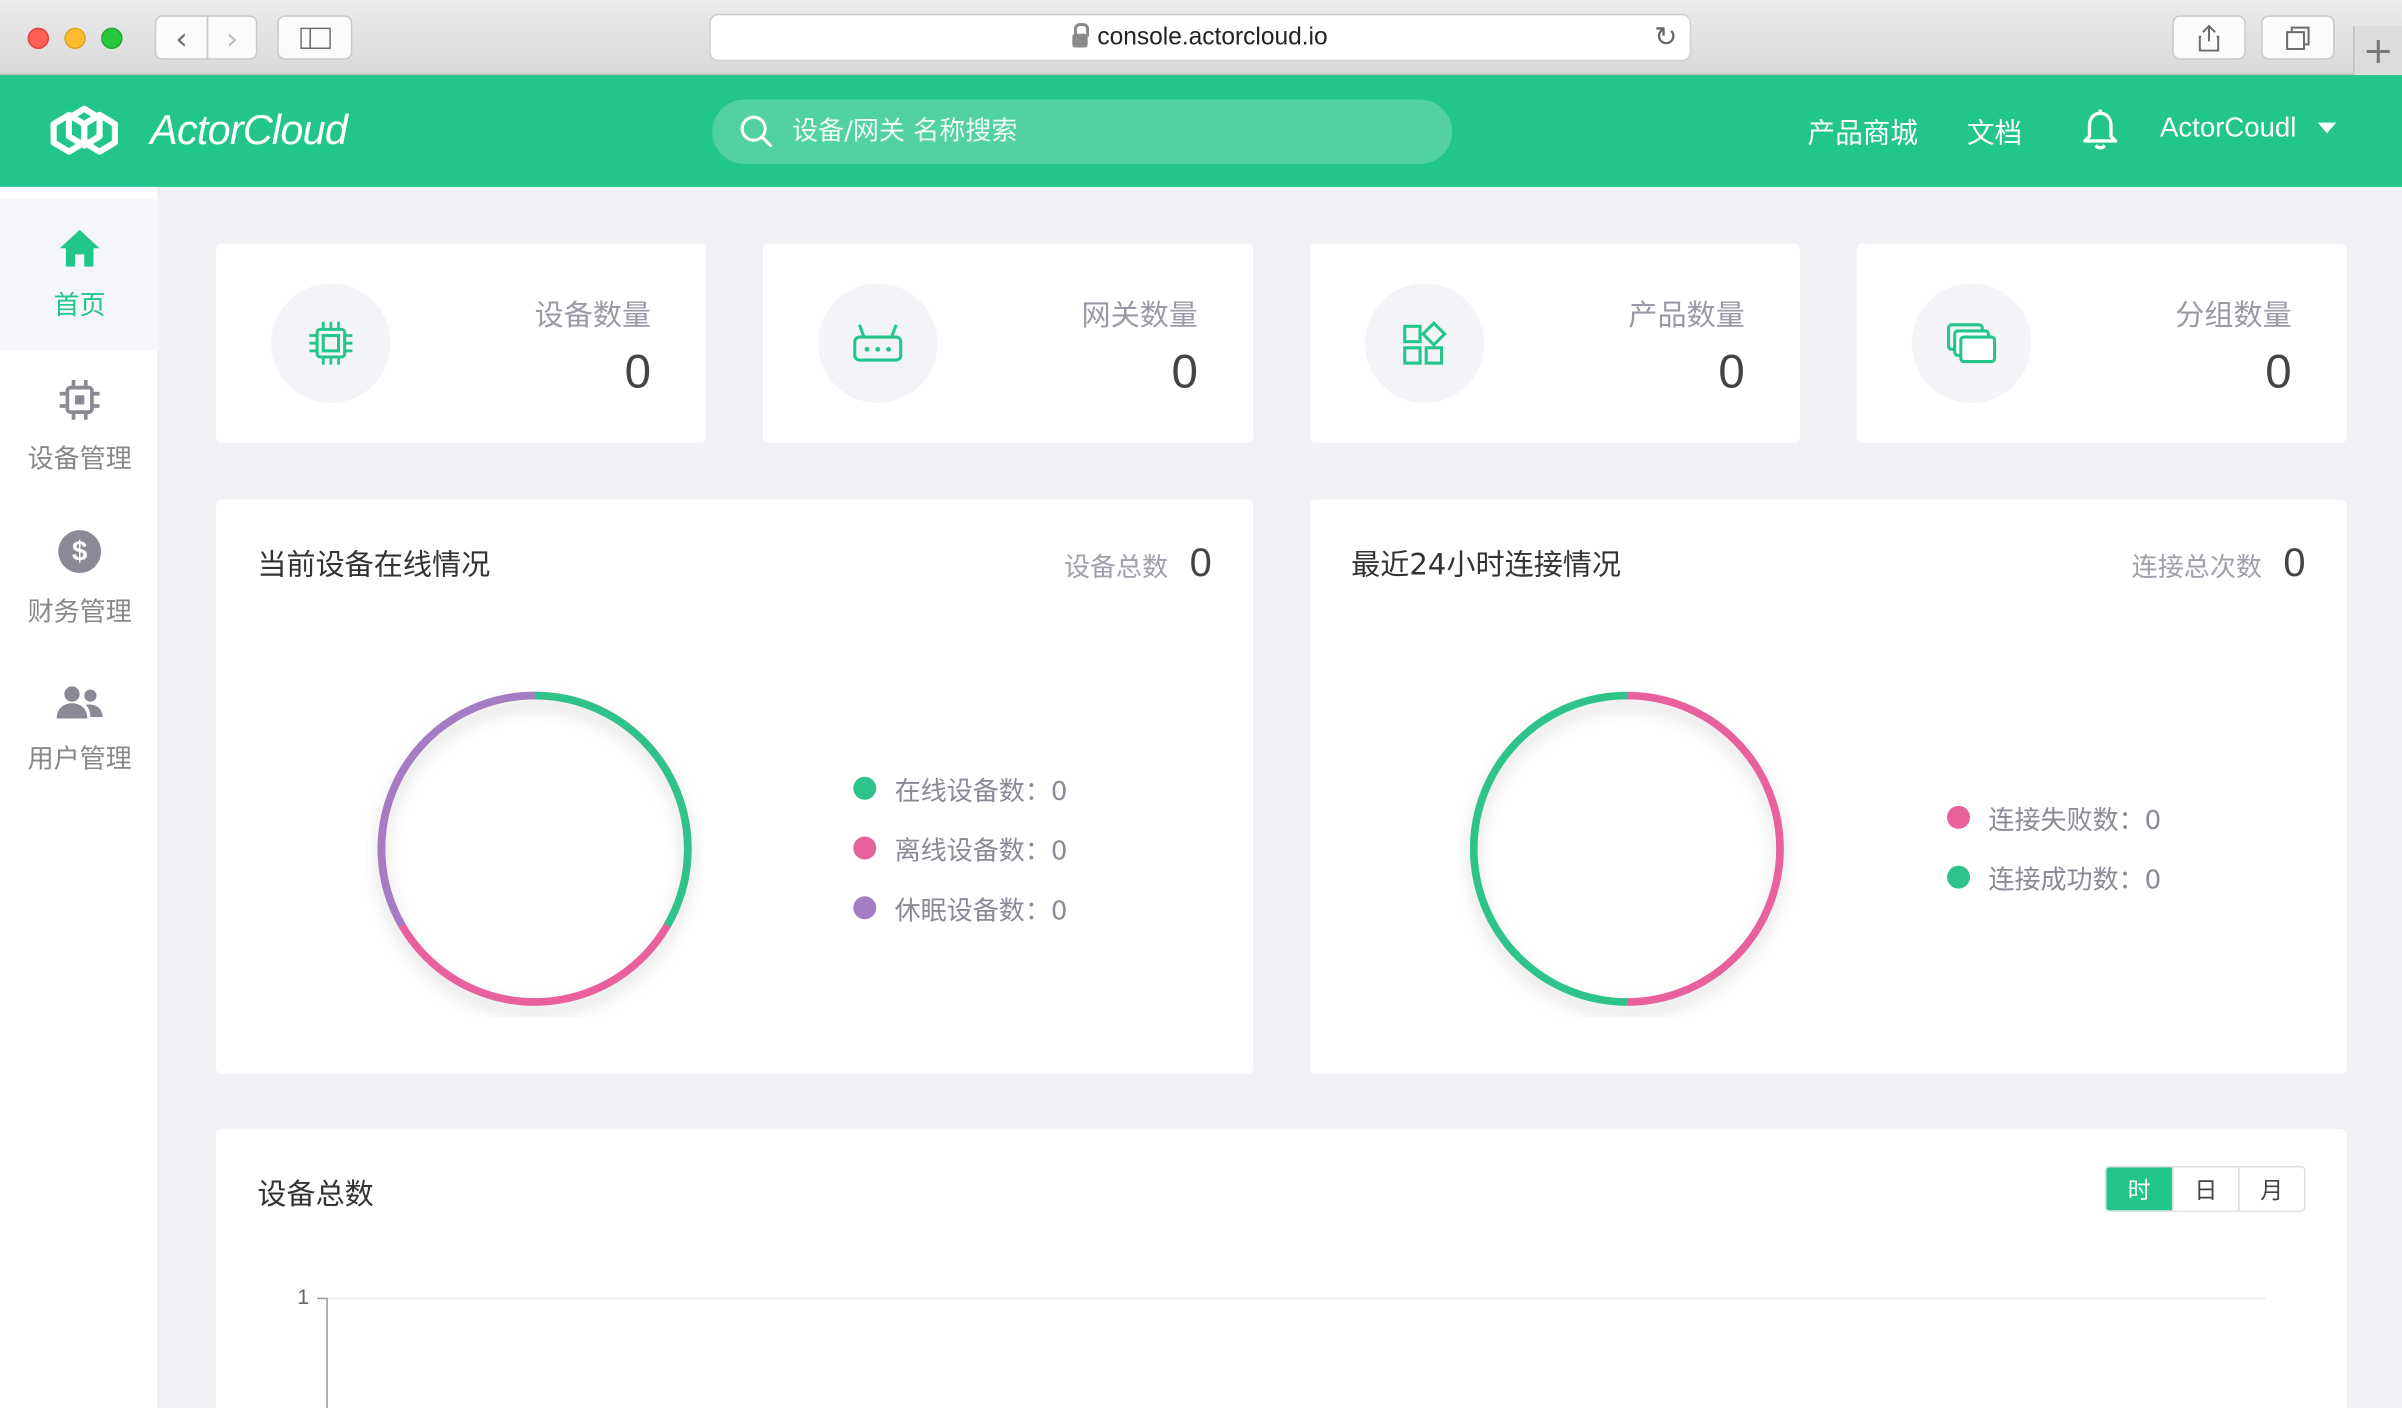 Image resolution: width=2402 pixels, height=1408 pixels. Describe the element at coordinates (1994, 132) in the screenshot. I see `nav-docs: 文档` at that location.